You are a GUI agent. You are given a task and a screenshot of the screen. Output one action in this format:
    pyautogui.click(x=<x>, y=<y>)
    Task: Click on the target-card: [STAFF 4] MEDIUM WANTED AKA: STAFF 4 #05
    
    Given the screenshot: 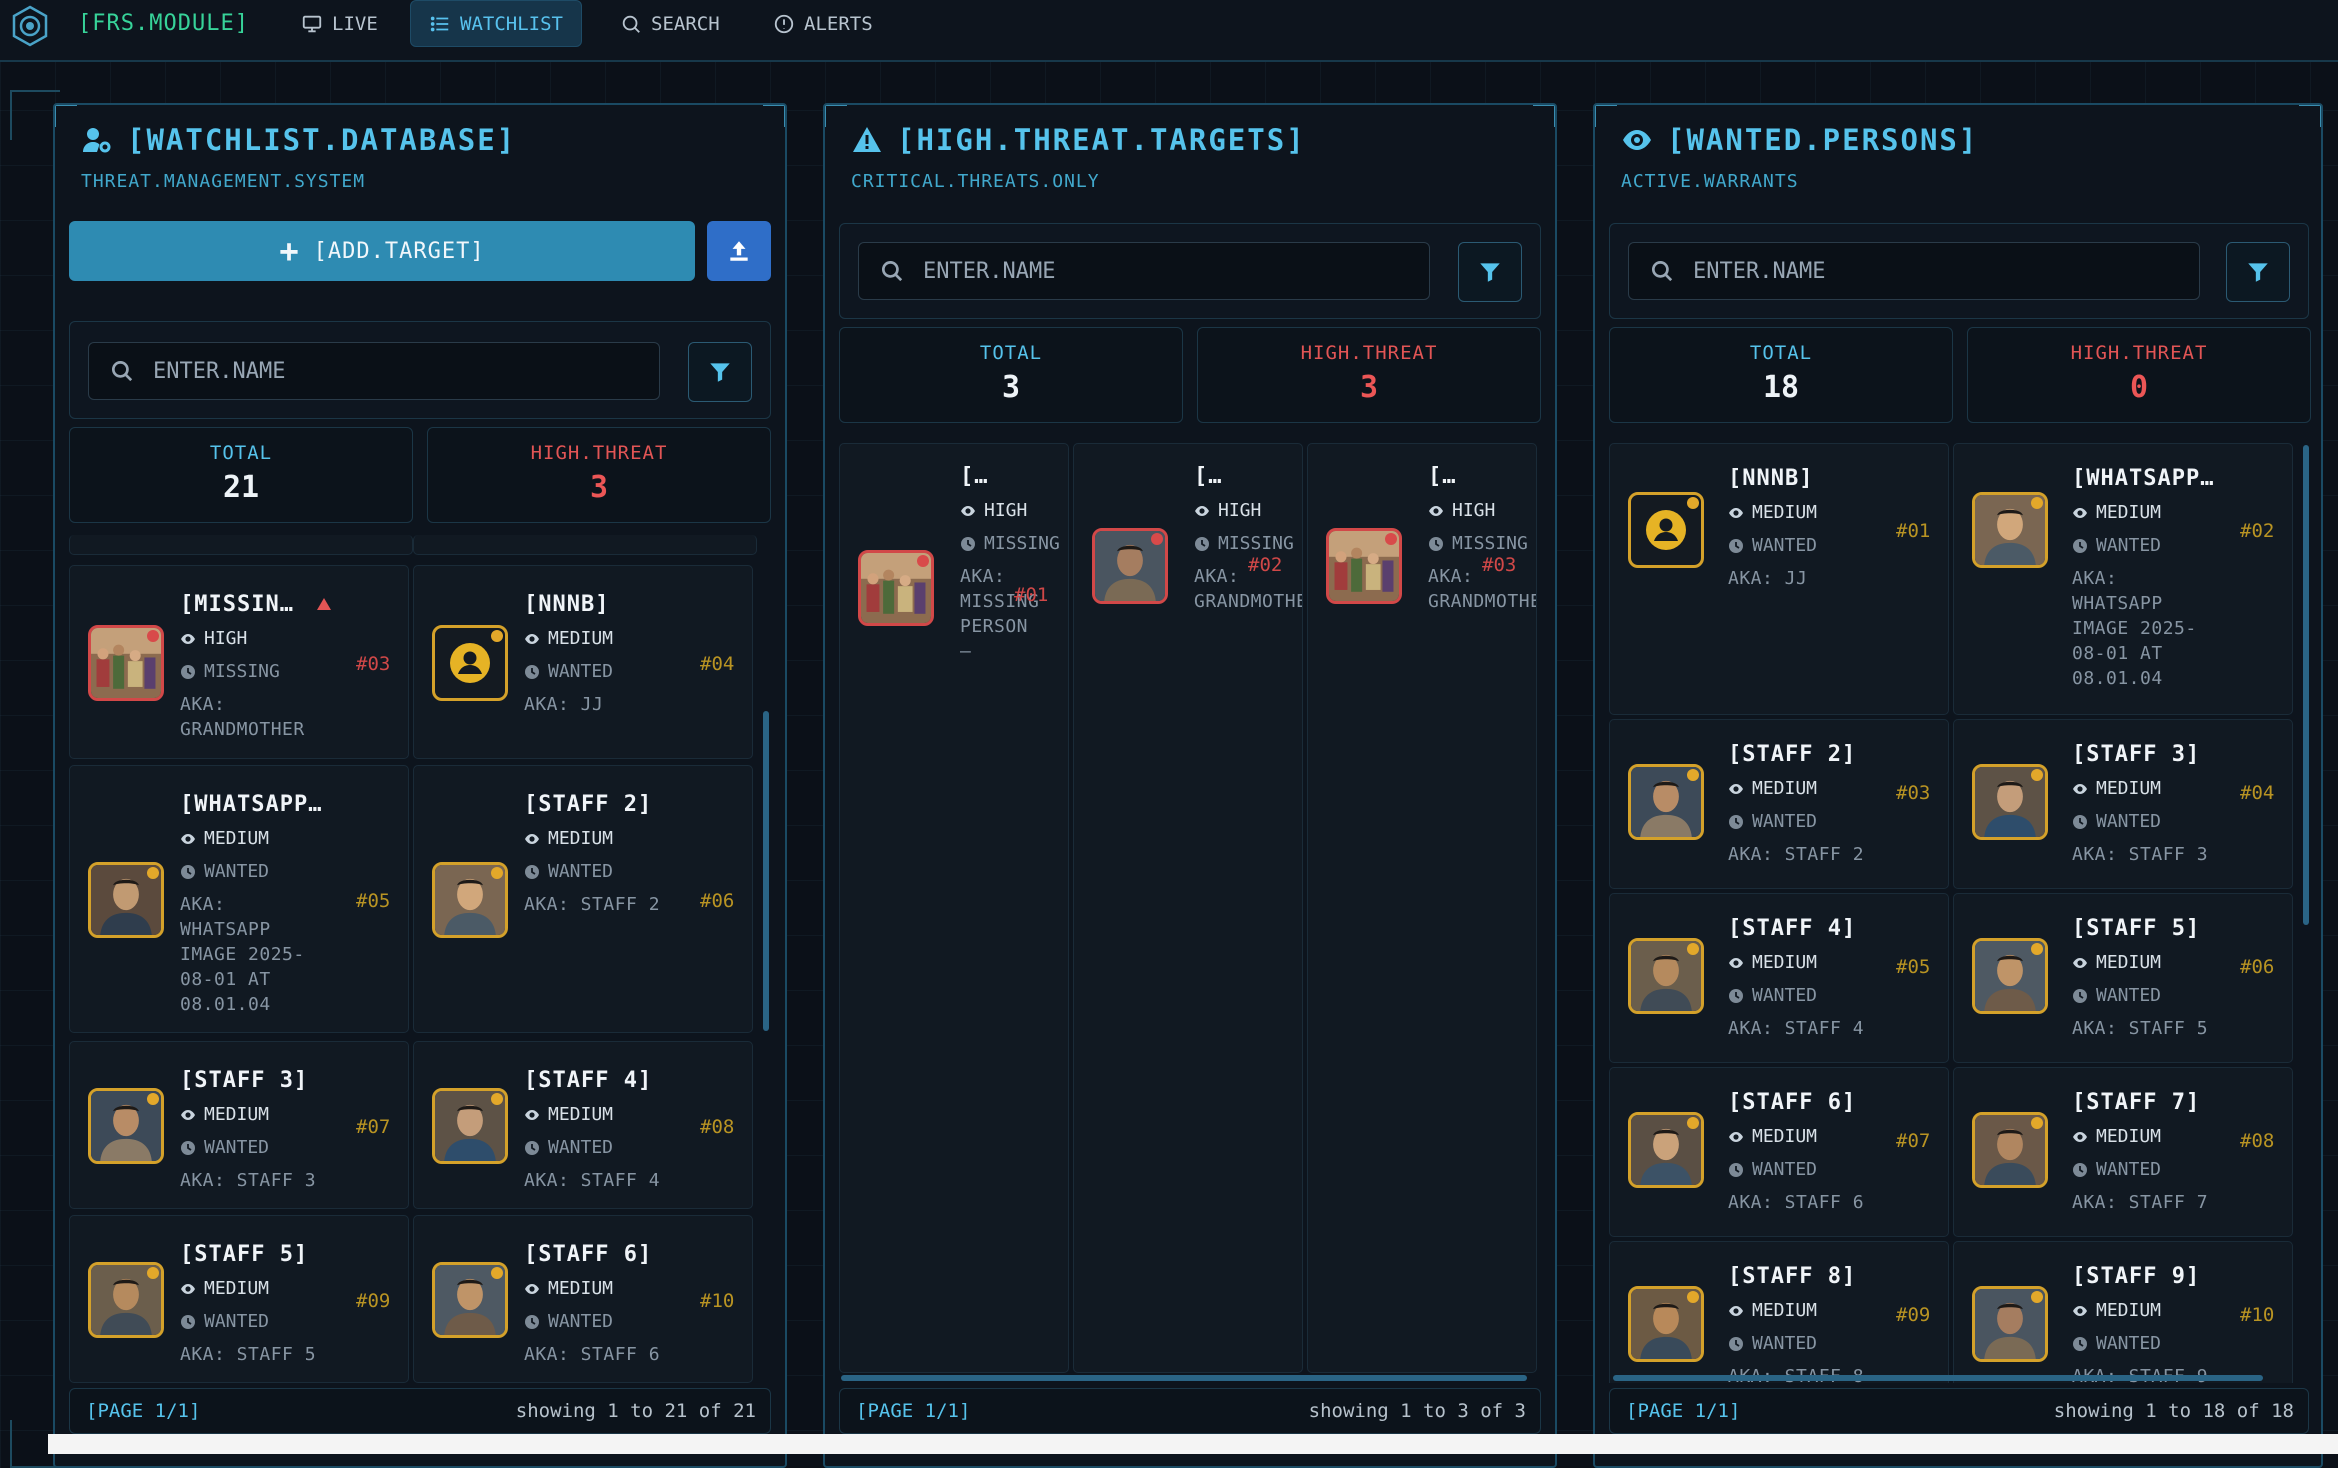 What is the action you would take?
    pyautogui.click(x=1779, y=978)
    